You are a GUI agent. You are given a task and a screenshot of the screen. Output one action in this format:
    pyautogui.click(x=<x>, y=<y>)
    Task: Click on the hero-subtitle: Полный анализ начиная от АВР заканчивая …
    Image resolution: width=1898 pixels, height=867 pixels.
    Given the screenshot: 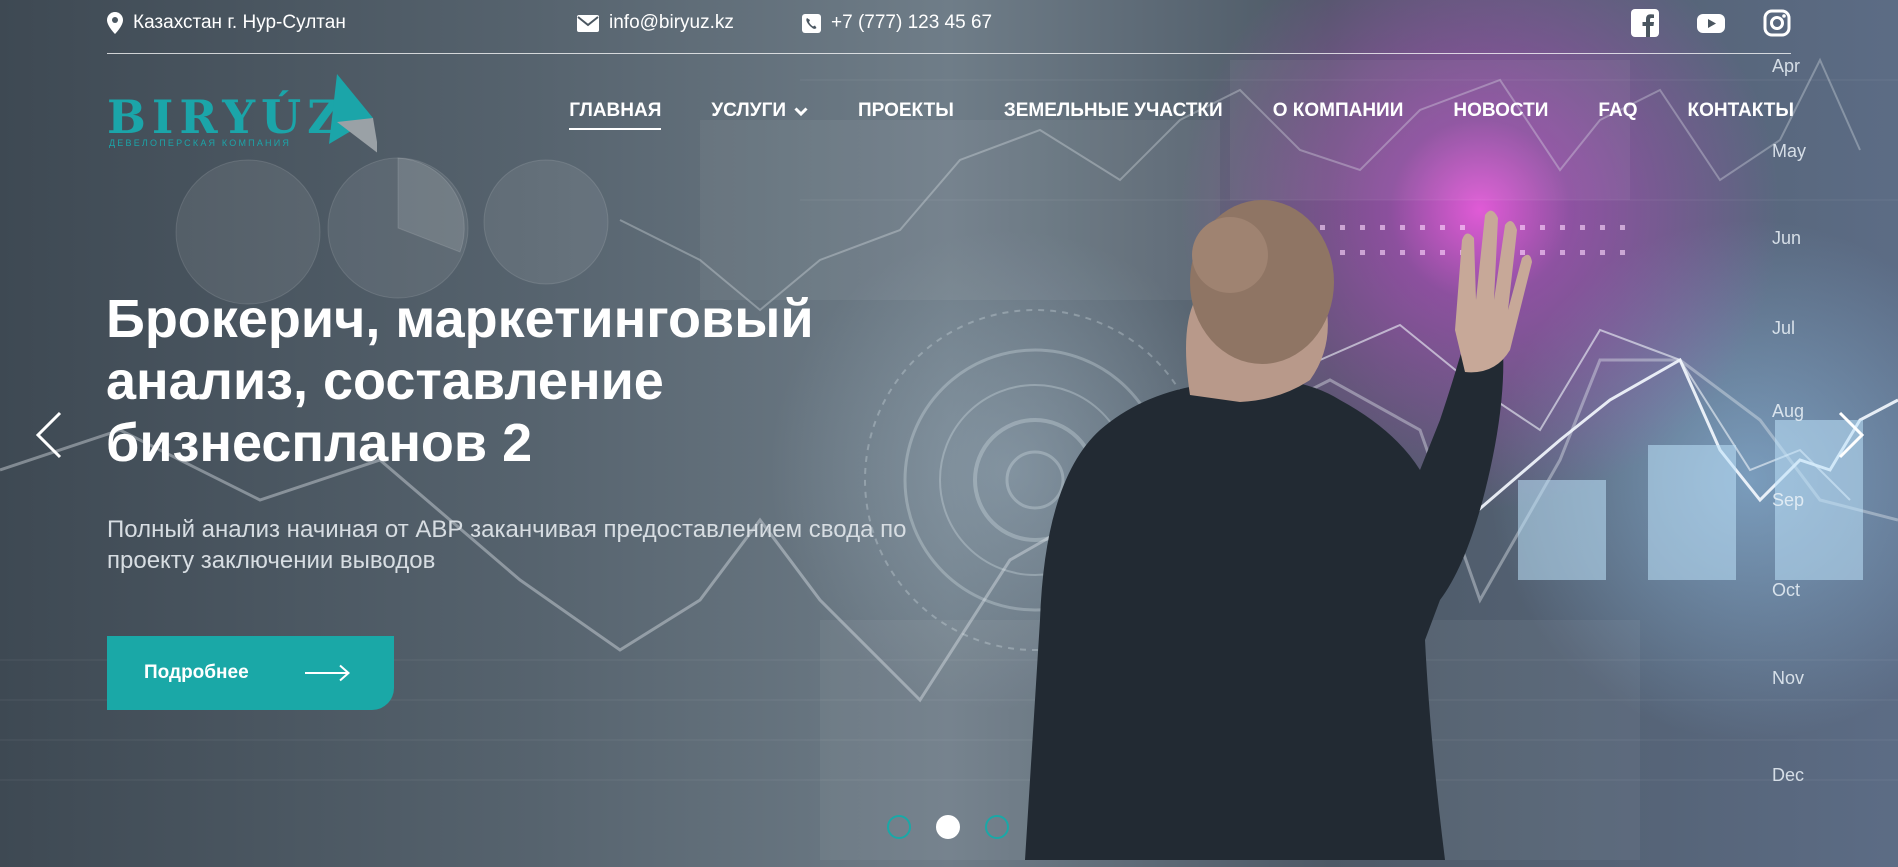 What is the action you would take?
    pyautogui.click(x=507, y=545)
    